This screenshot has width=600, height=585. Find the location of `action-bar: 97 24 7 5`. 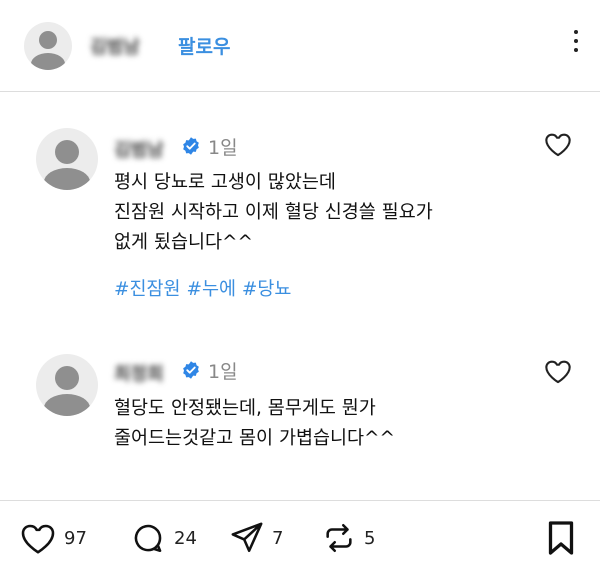

action-bar: 97 24 7 5 is located at coordinates (300, 540).